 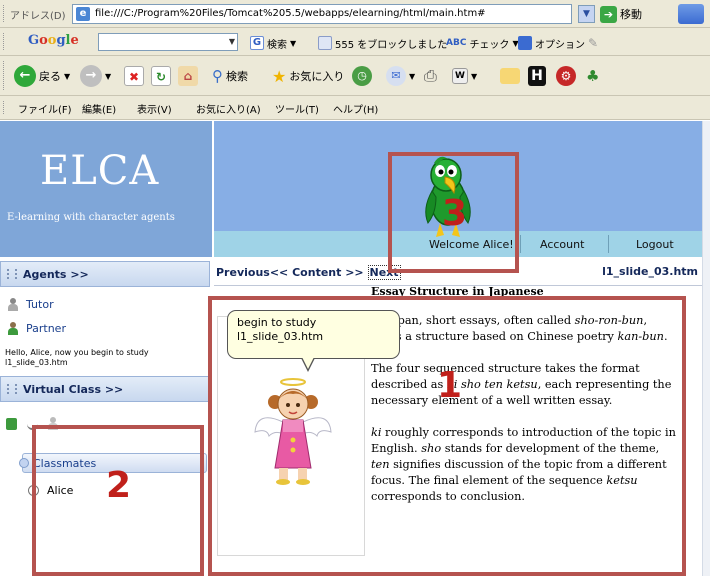 I want to click on menu-file: ファイル(F), so click(x=45, y=108).